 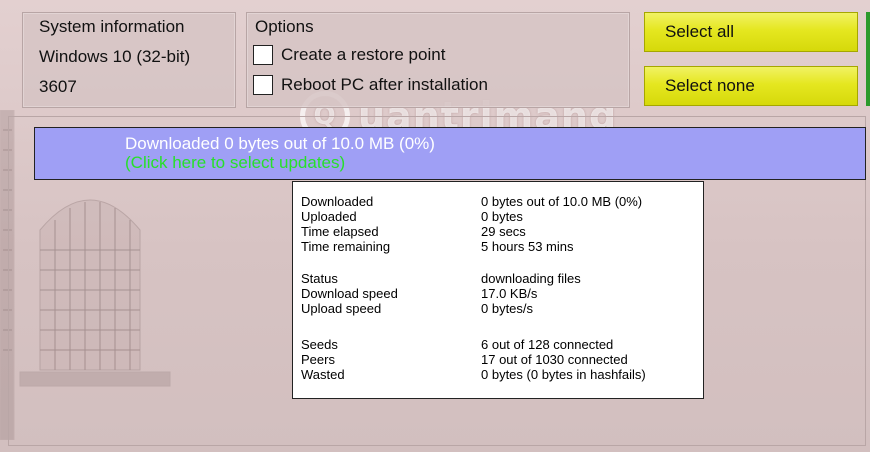 What do you see at coordinates (263, 55) in the screenshot?
I see `restore-point-checkbox` at bounding box center [263, 55].